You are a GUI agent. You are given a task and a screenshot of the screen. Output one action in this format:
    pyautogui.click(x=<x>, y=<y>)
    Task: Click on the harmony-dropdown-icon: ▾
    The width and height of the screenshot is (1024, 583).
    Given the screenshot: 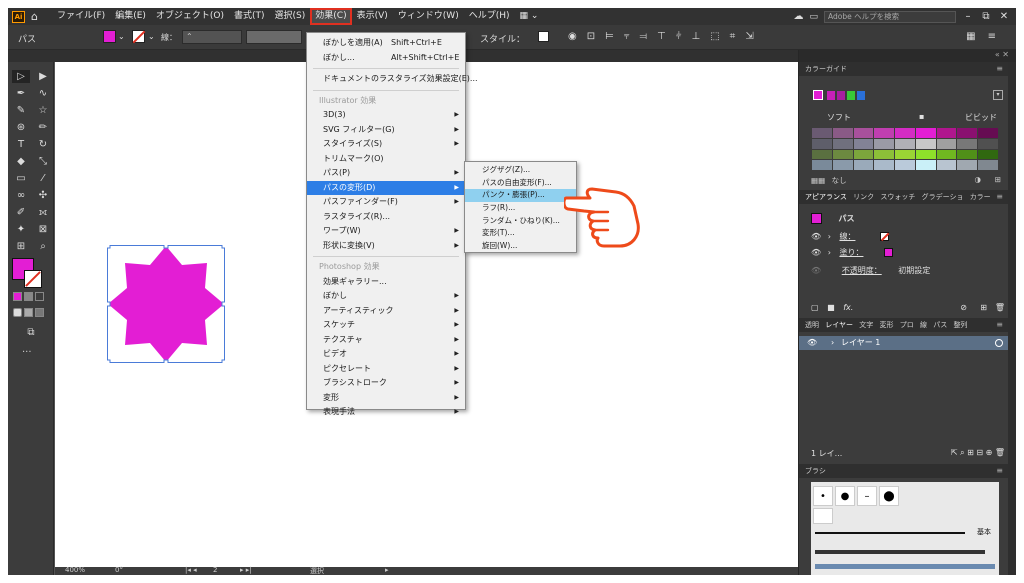 What is the action you would take?
    pyautogui.click(x=998, y=95)
    